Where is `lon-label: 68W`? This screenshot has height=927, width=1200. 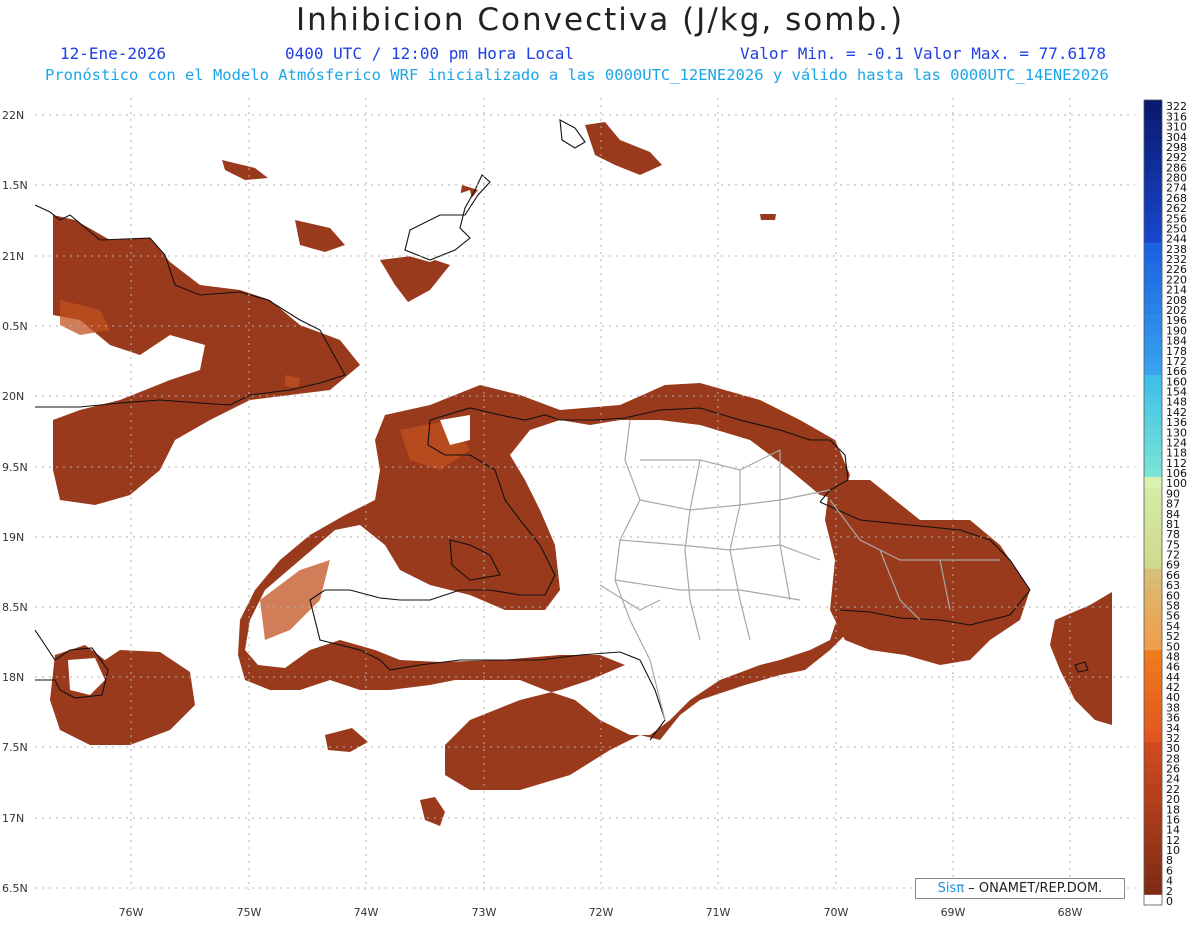
lon-label: 68W is located at coordinates (1070, 912).